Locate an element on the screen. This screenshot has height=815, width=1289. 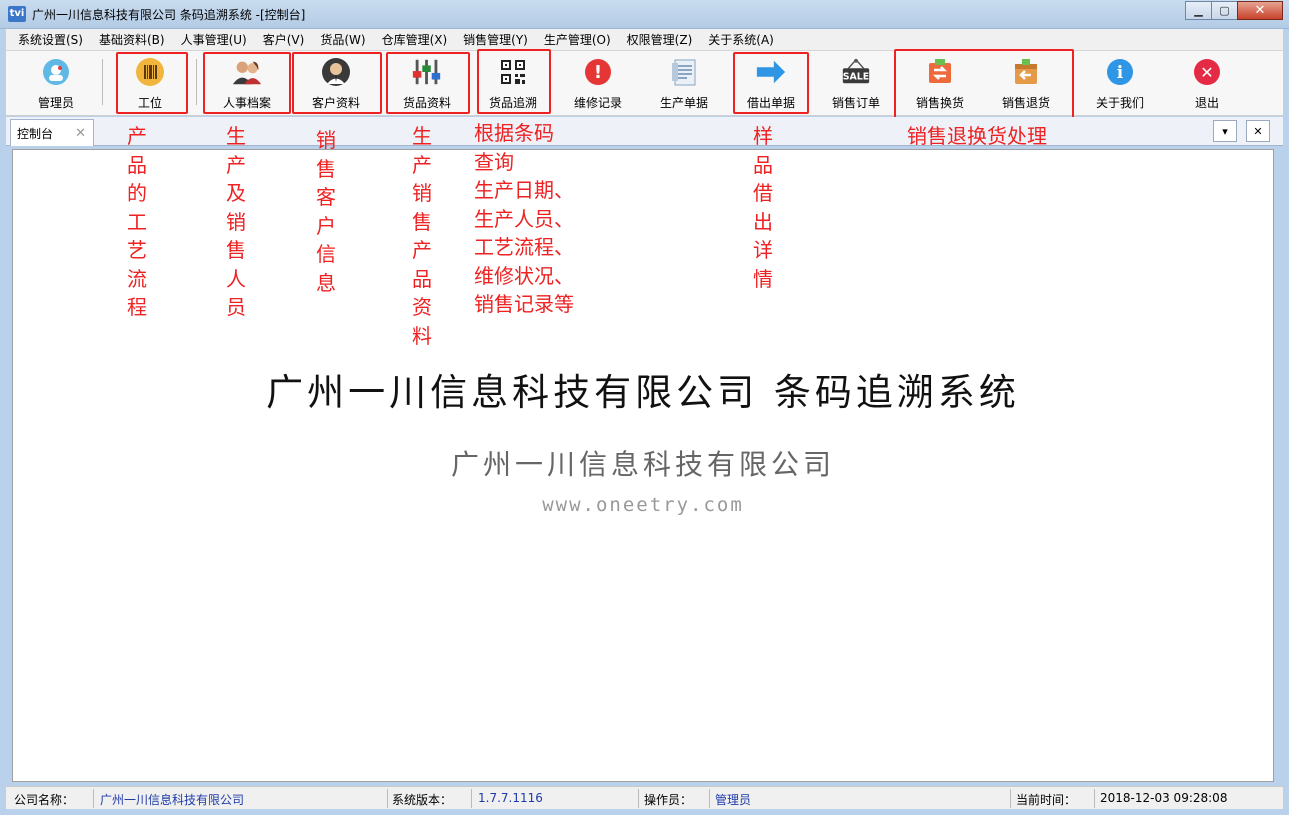
exit-glyph: ✕ is located at coordinates (1206, 72).